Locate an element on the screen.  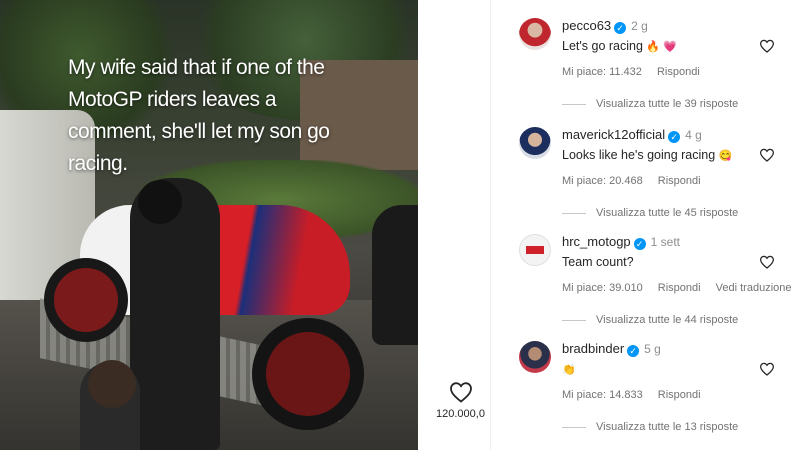
like-heart-icon is located at coordinates (461, 392).